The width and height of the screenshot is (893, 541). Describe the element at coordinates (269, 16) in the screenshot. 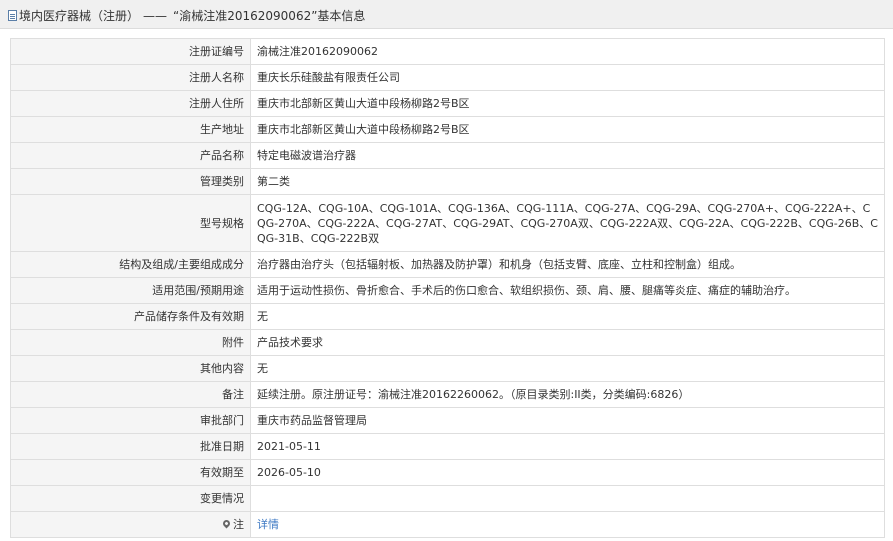

I see `page-title: “渝械注准20162090062”基本信息` at that location.